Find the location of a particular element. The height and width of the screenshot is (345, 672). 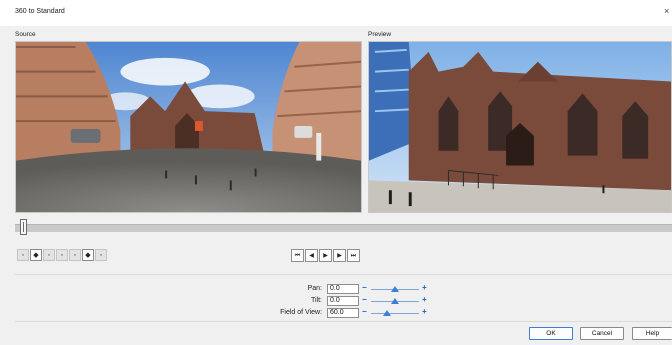

help-button: Help is located at coordinates (652, 333).